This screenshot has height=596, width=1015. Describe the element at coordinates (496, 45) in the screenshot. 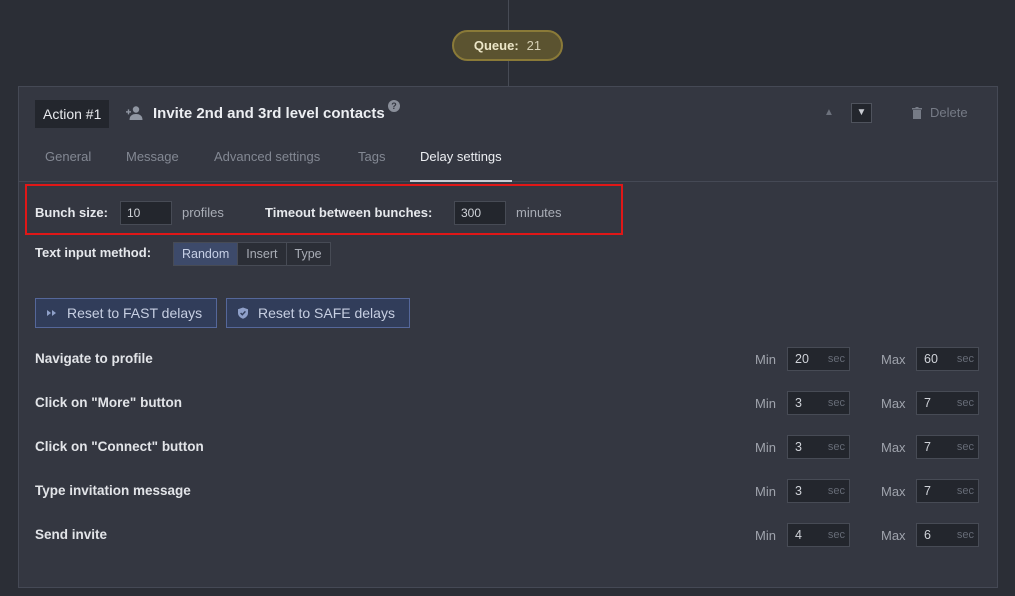

I see `queue-label: Queue:` at that location.